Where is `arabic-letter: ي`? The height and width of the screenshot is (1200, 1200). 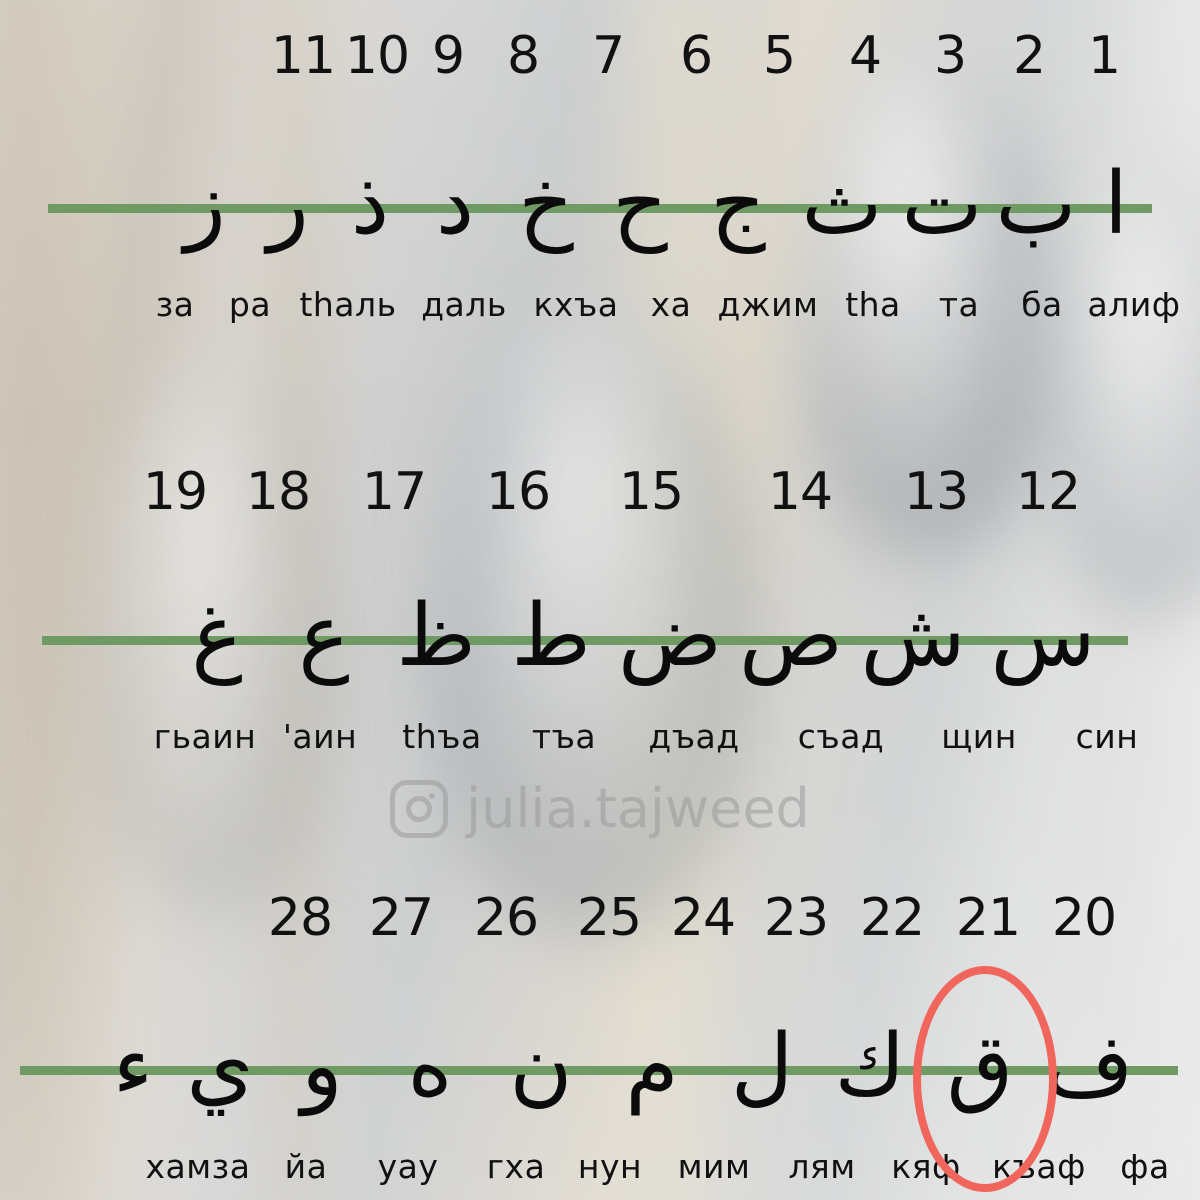
arabic-letter: ي is located at coordinates (220, 1066).